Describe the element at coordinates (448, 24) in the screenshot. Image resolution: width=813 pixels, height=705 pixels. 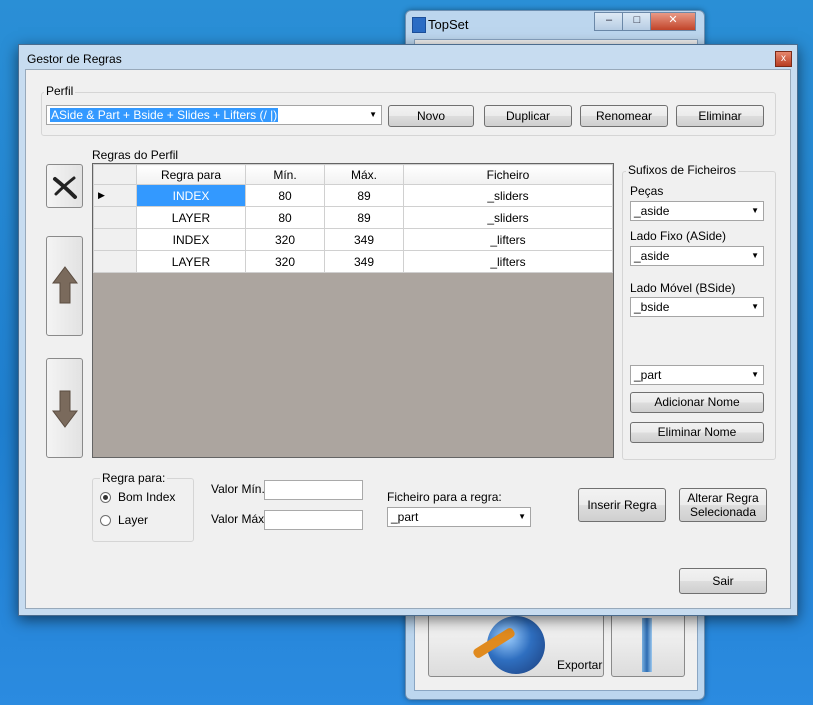
I see `topset-title: TopSet` at that location.